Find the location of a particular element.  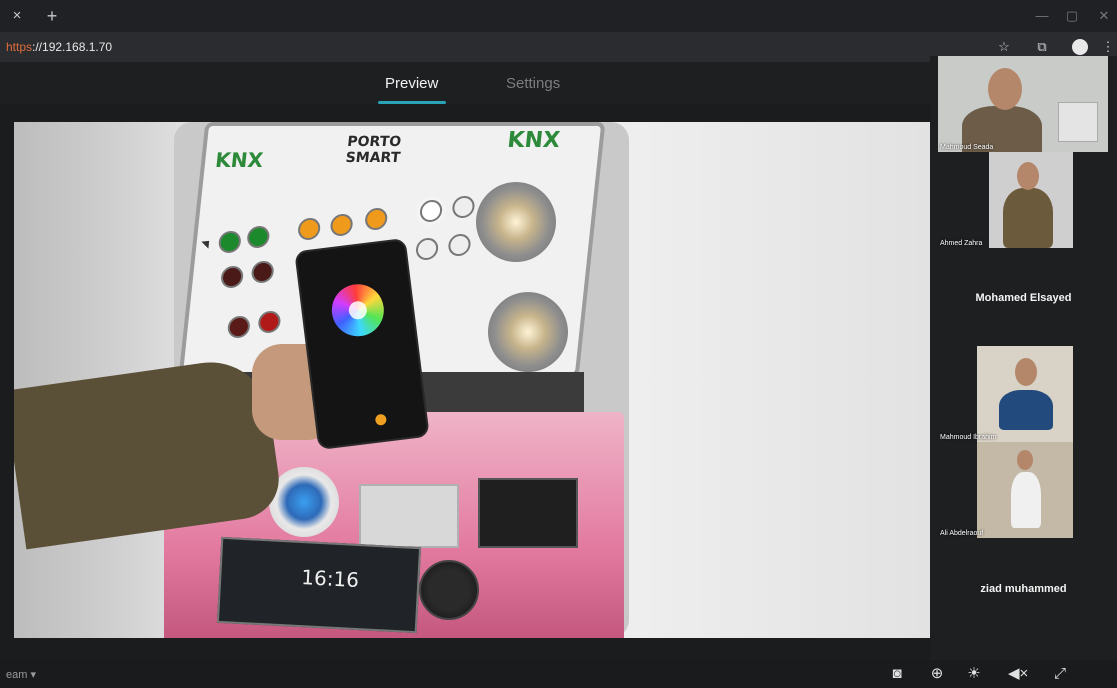

background-panel is located at coordinates (1078, 122).